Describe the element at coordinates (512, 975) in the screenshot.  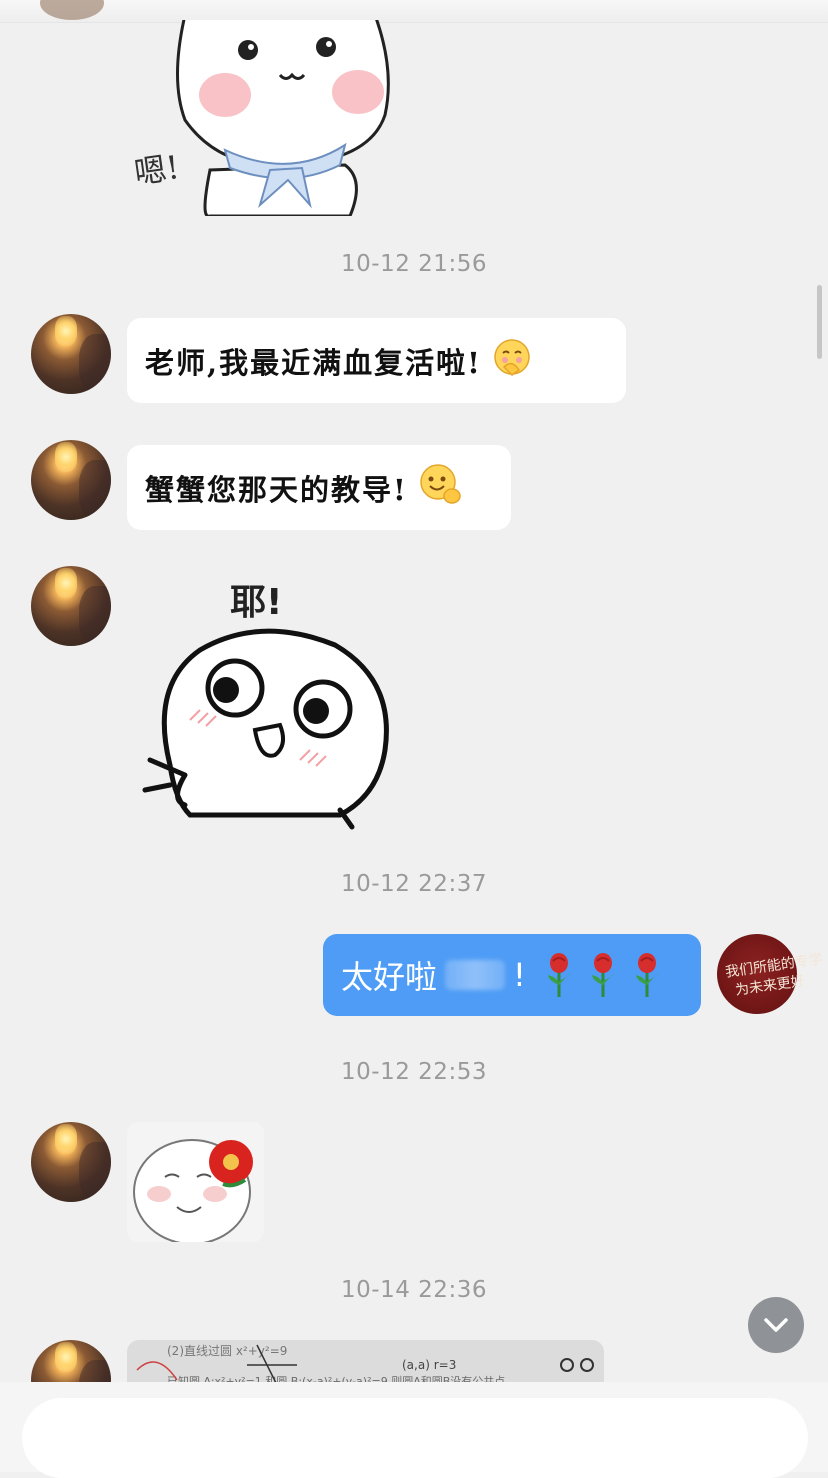
I see `outgoing-message-bubble: 太好啦 !` at that location.